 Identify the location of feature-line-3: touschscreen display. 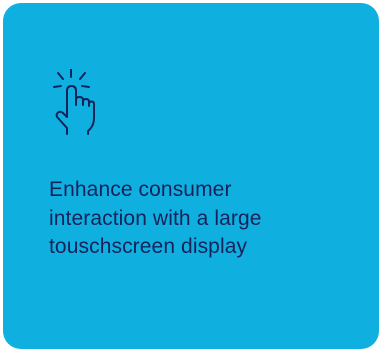
(148, 246).